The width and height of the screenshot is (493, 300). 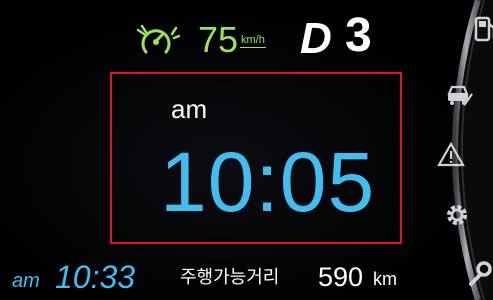 I want to click on cruise-control-icon, so click(x=158, y=39).